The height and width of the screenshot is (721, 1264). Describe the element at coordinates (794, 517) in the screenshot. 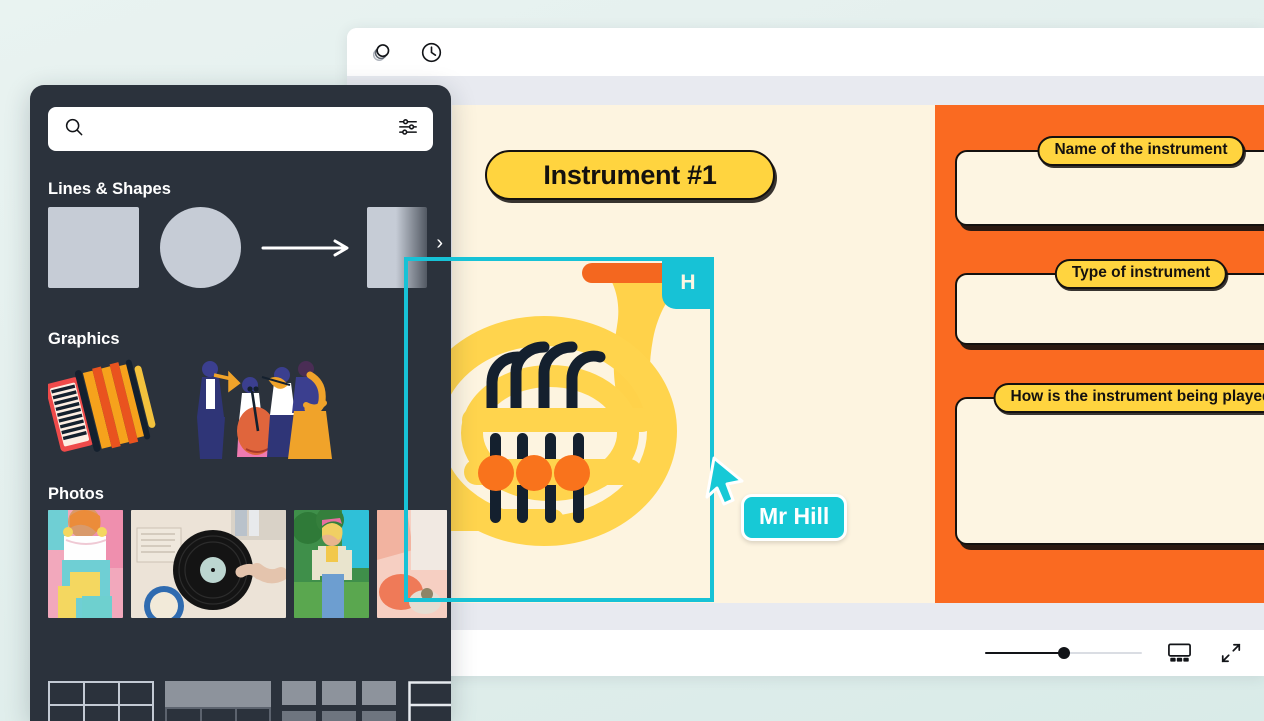

I see `collaborator-name-tag: Mr Hill` at that location.